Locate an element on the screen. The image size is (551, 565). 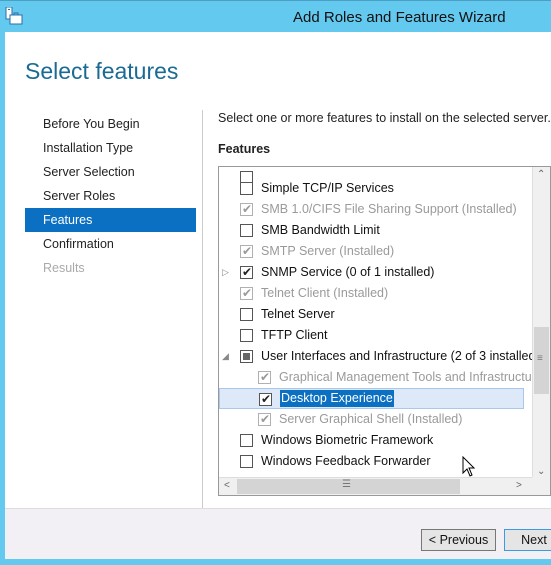
feature-row: ✔ Server Graphical Shell (Installed) is located at coordinates (371, 419).